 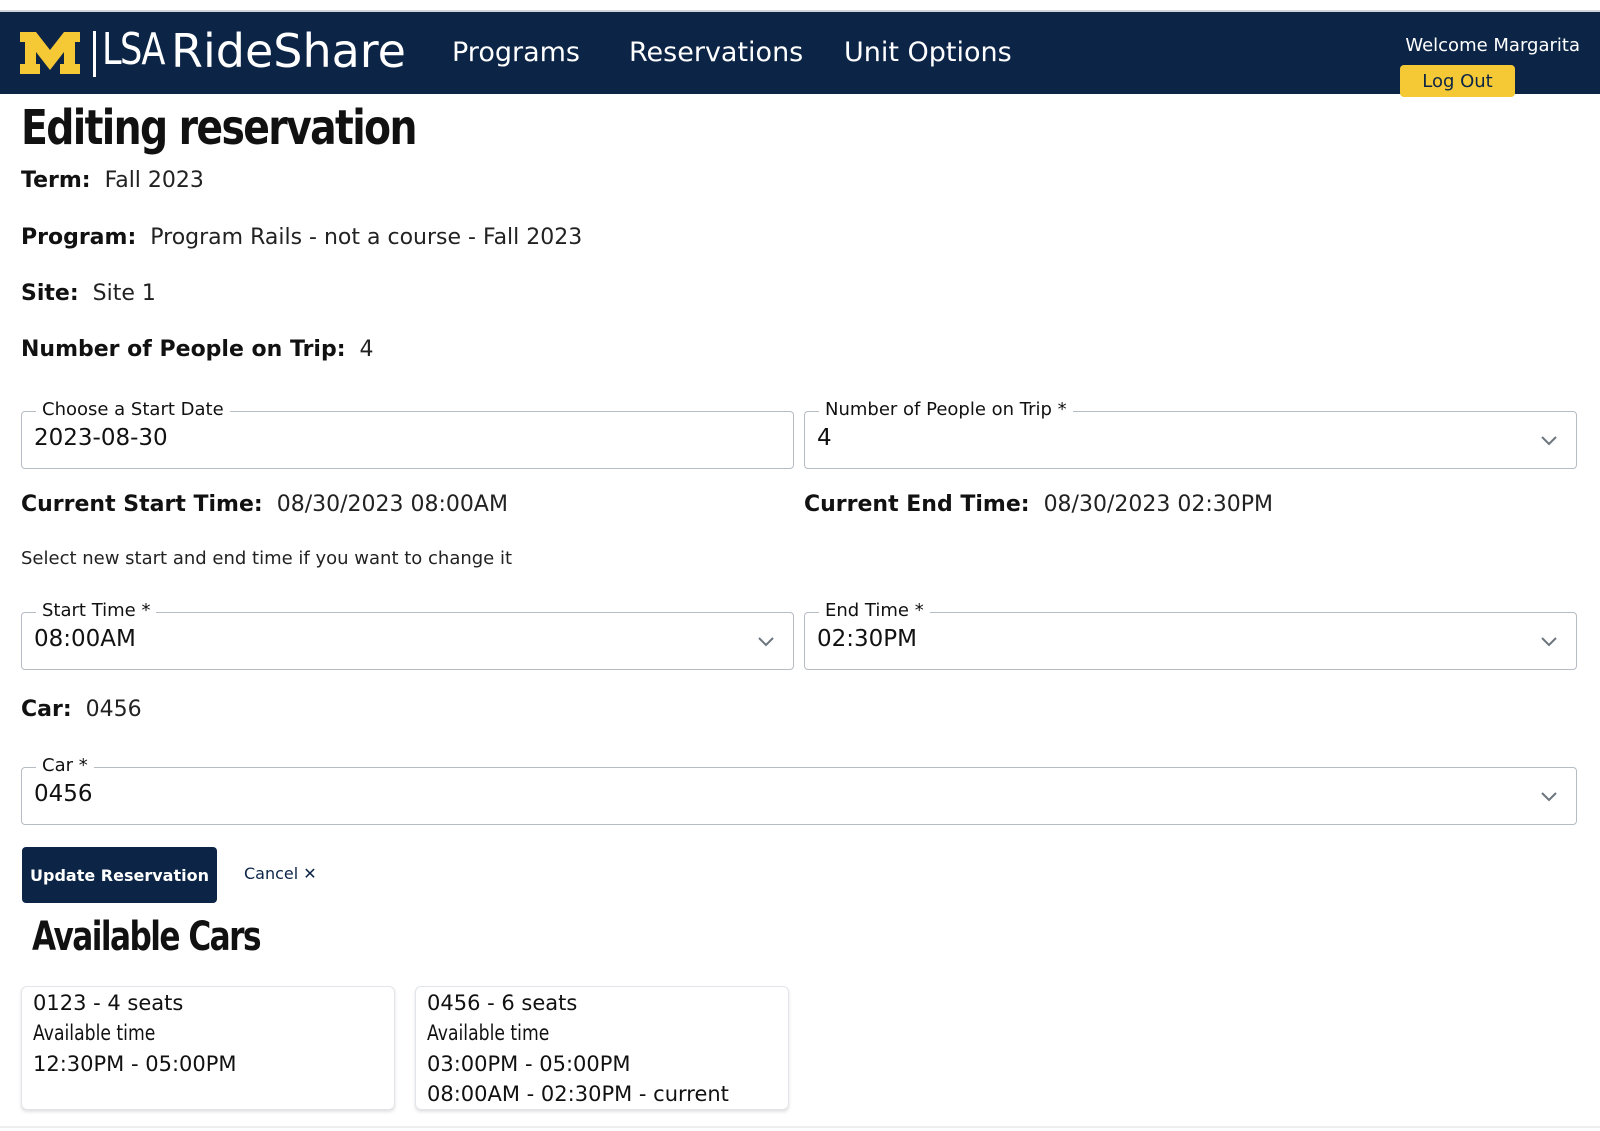 What do you see at coordinates (529, 1064) in the screenshot?
I see `time-slot: 03:00PM - 05:00PM` at bounding box center [529, 1064].